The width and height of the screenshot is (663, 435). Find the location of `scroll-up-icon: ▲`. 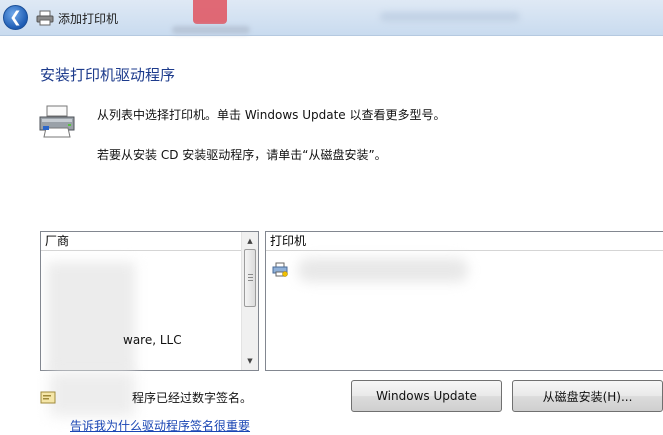

scroll-up-icon: ▲ is located at coordinates (250, 241).